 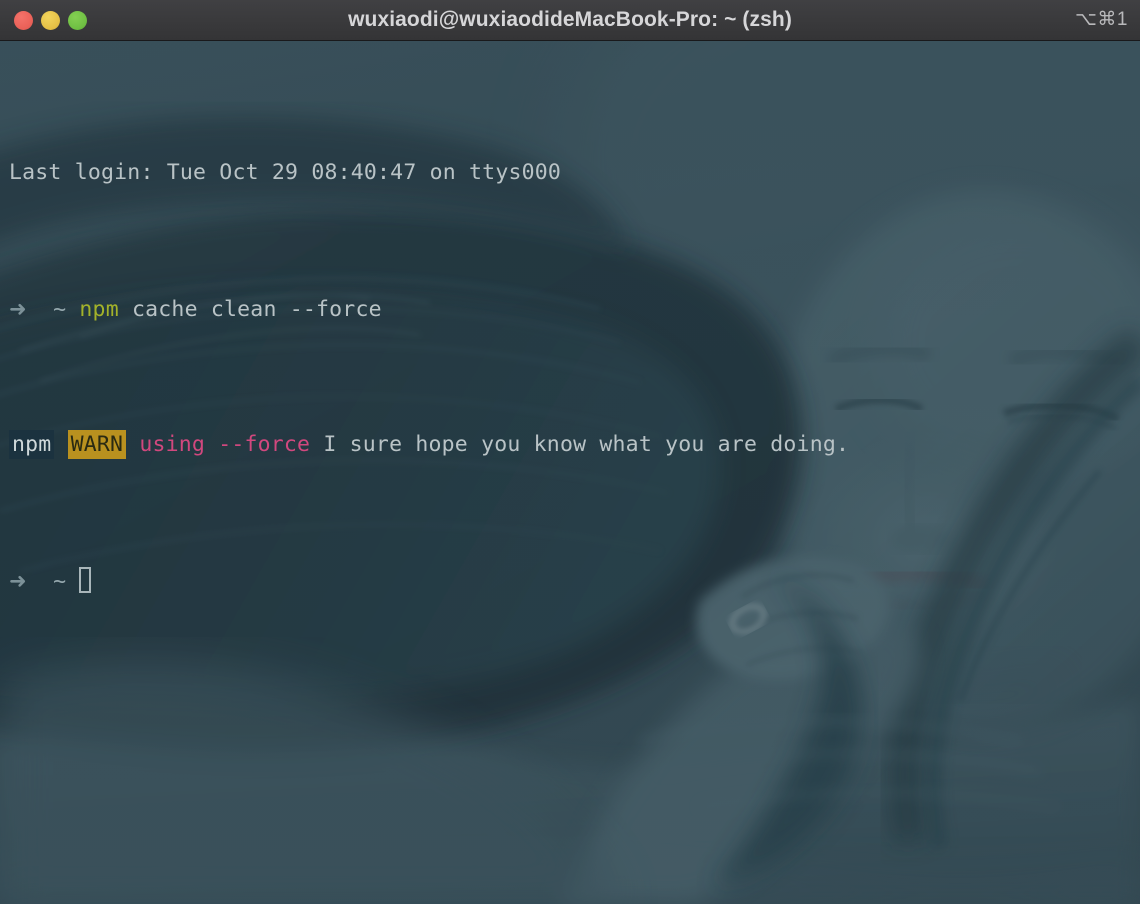 I want to click on npm-tag-badge: npm, so click(x=32, y=444).